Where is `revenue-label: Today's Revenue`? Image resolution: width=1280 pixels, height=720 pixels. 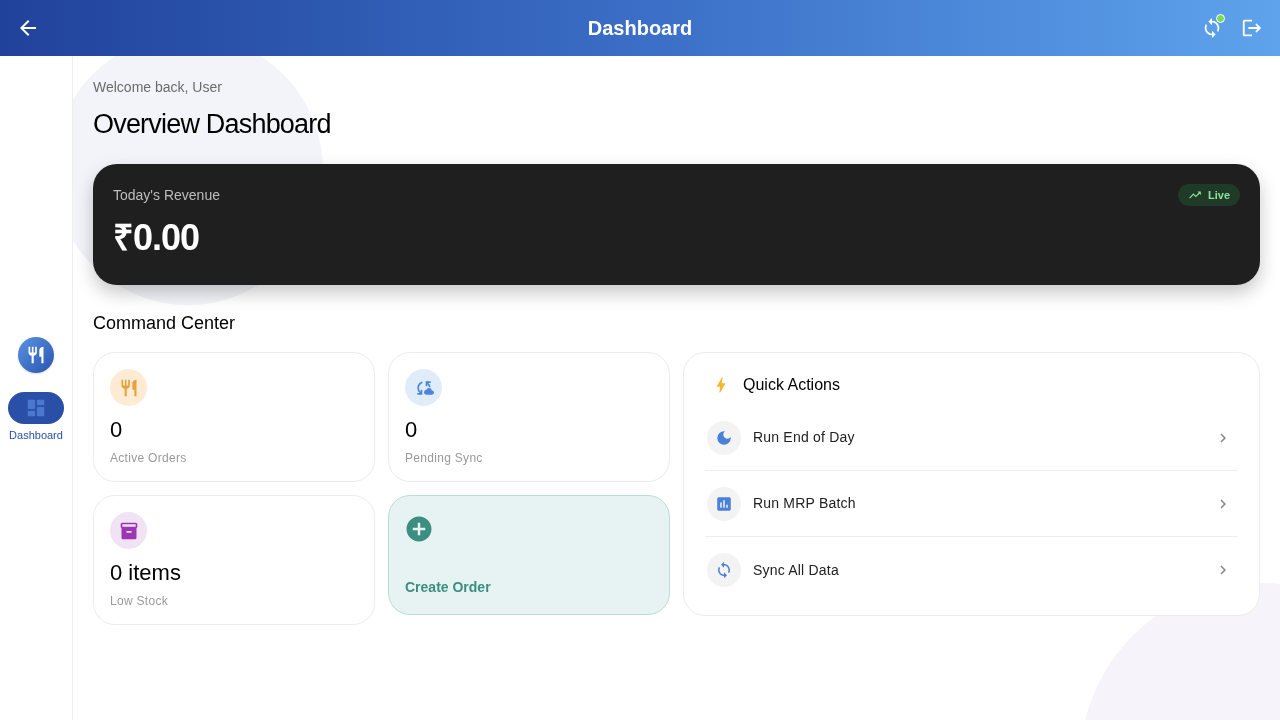
revenue-label: Today's Revenue is located at coordinates (166, 195).